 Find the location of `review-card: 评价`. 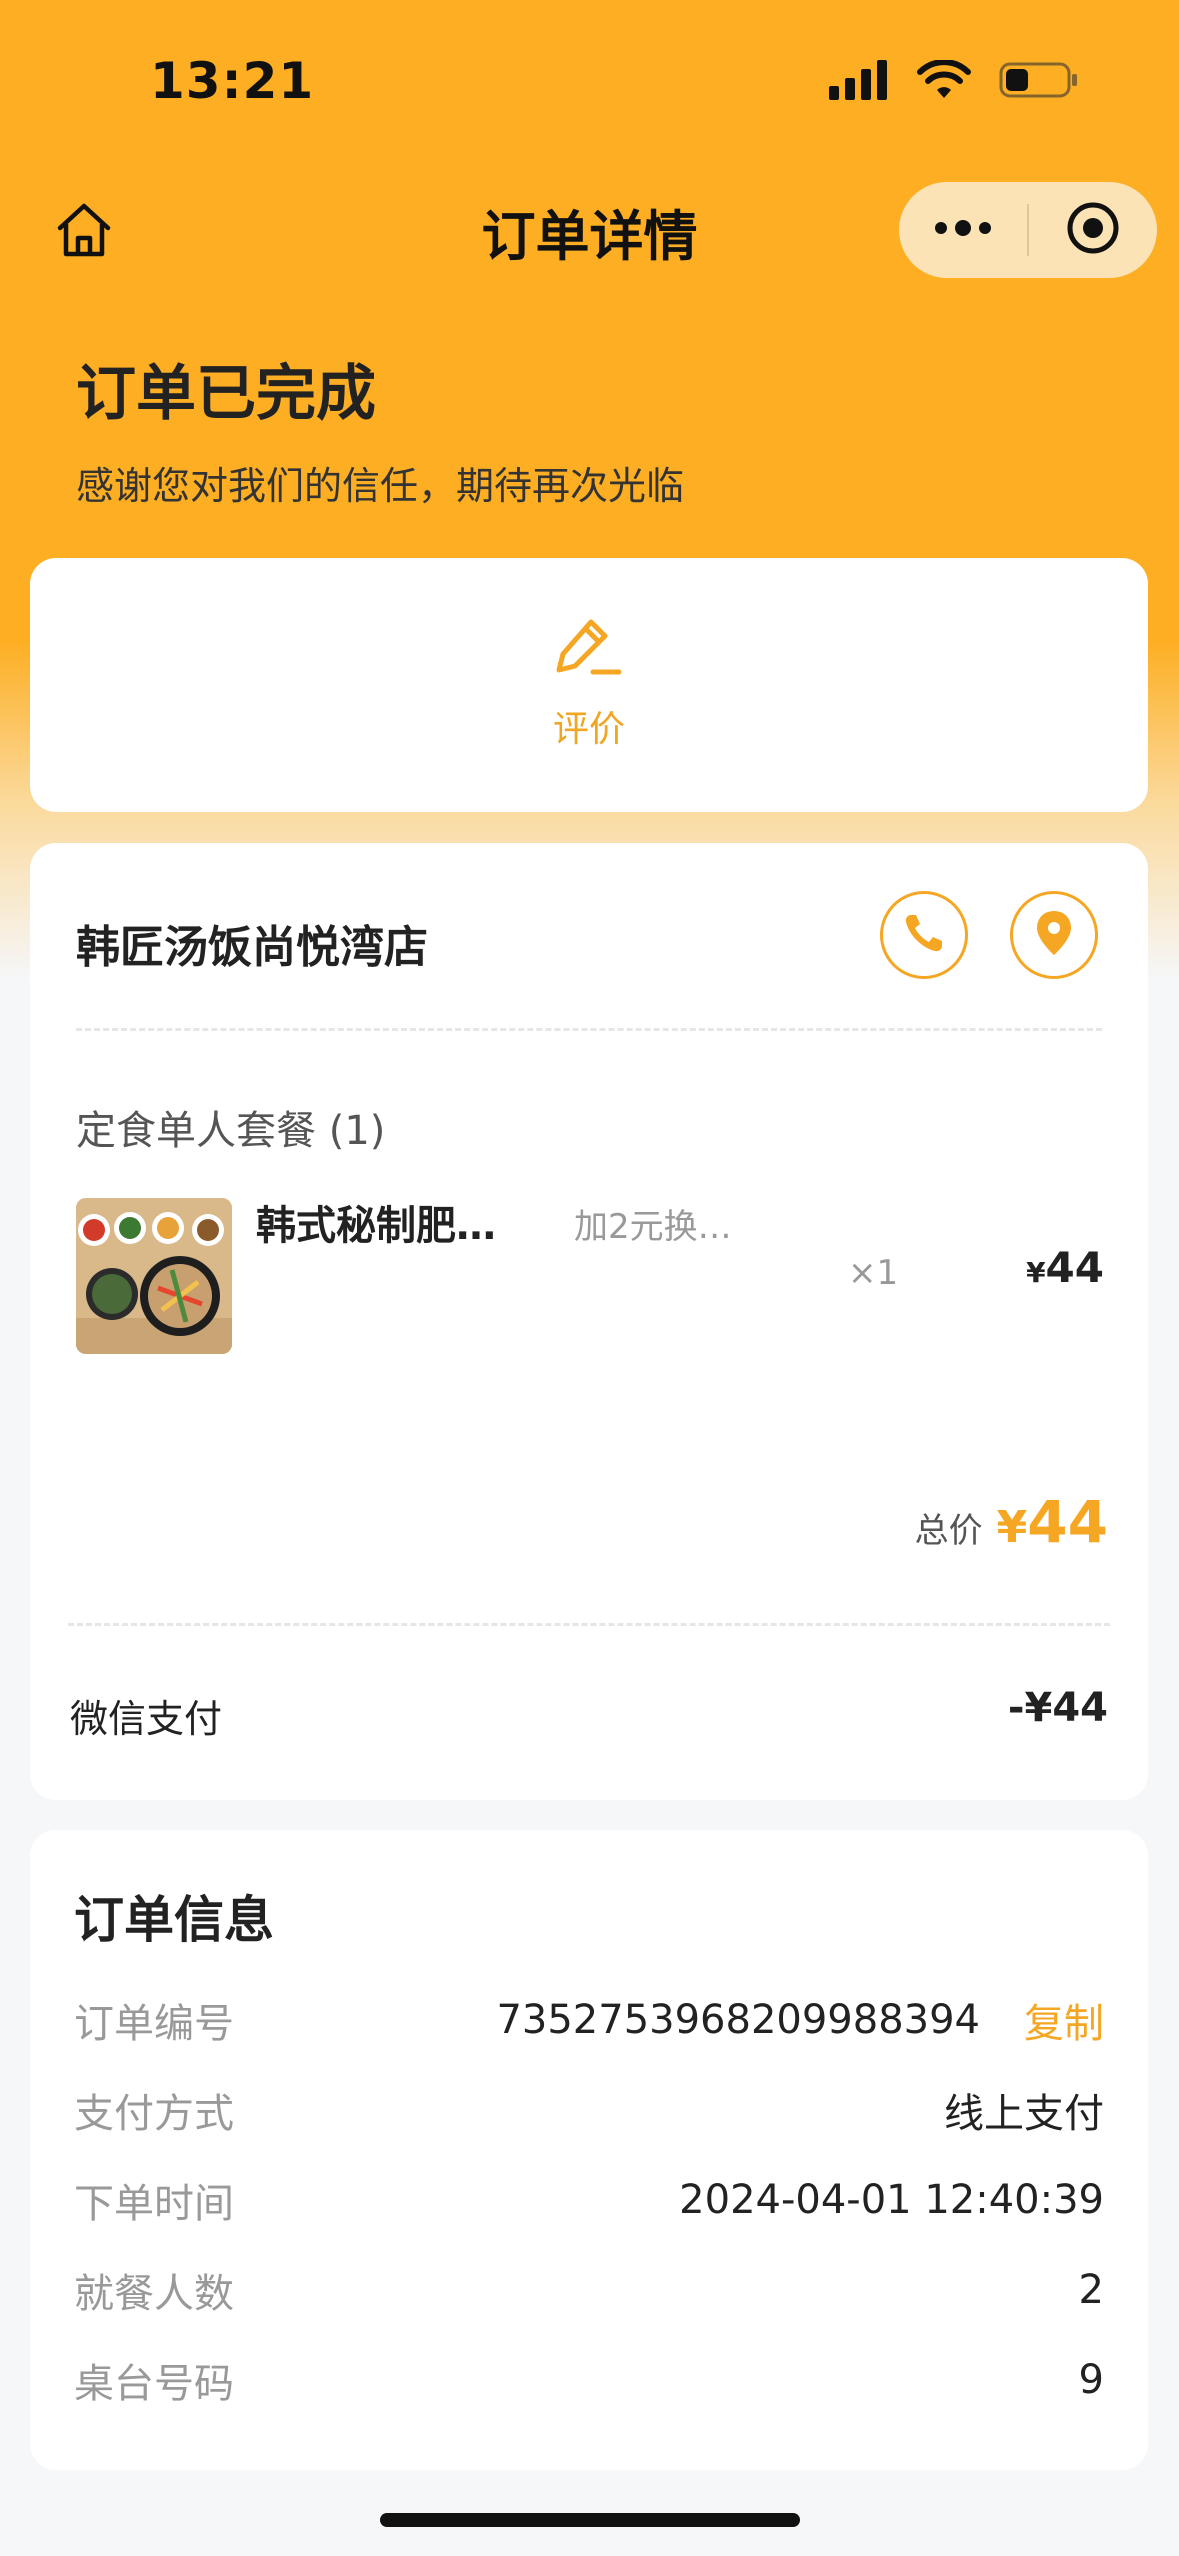

review-card: 评价 is located at coordinates (589, 685).